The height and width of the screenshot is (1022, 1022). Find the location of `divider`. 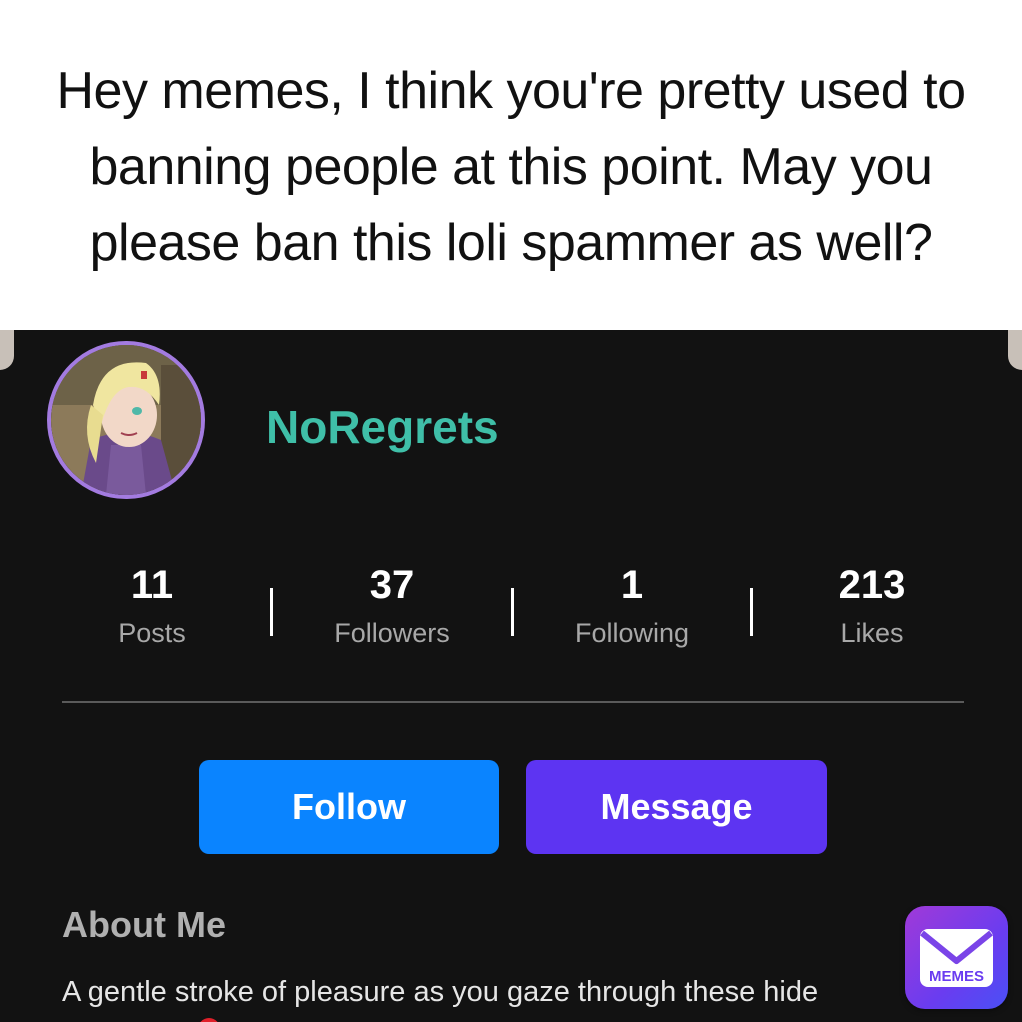

divider is located at coordinates (513, 702).